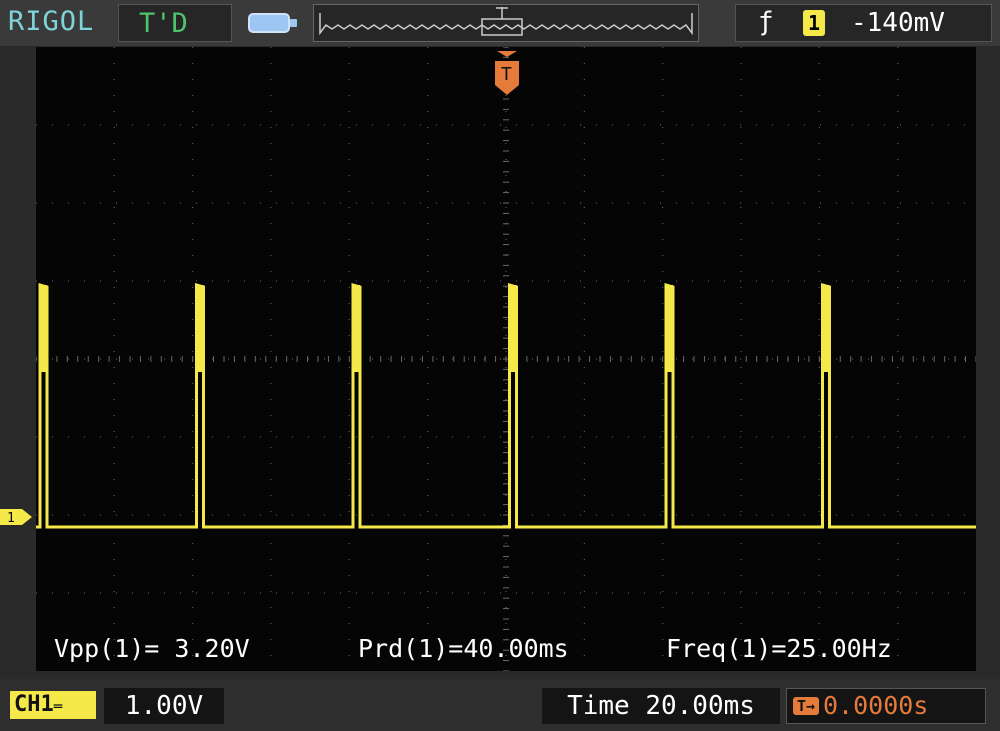 The height and width of the screenshot is (731, 1000). What do you see at coordinates (814, 23) in the screenshot?
I see `trigger-source-badge: 1` at bounding box center [814, 23].